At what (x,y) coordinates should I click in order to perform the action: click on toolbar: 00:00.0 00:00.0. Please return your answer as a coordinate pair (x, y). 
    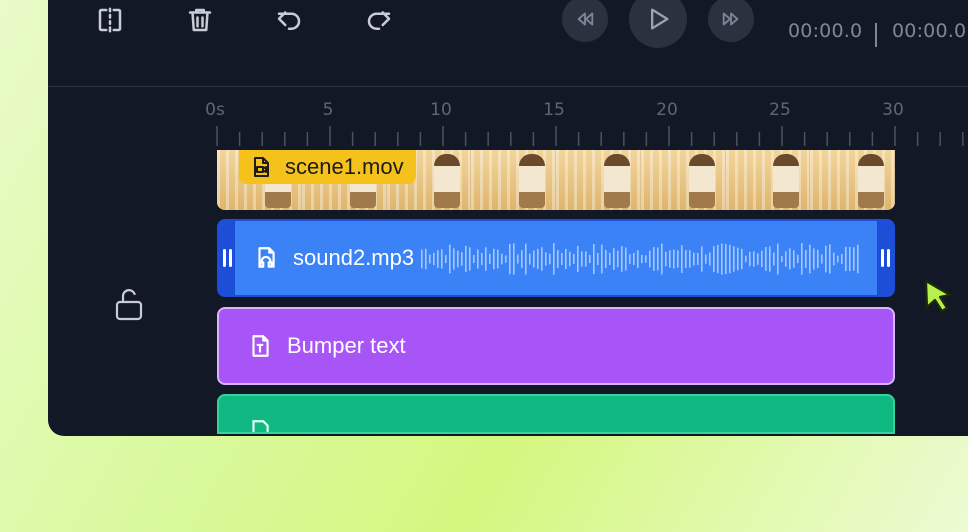
    Looking at the image, I should click on (508, 35).